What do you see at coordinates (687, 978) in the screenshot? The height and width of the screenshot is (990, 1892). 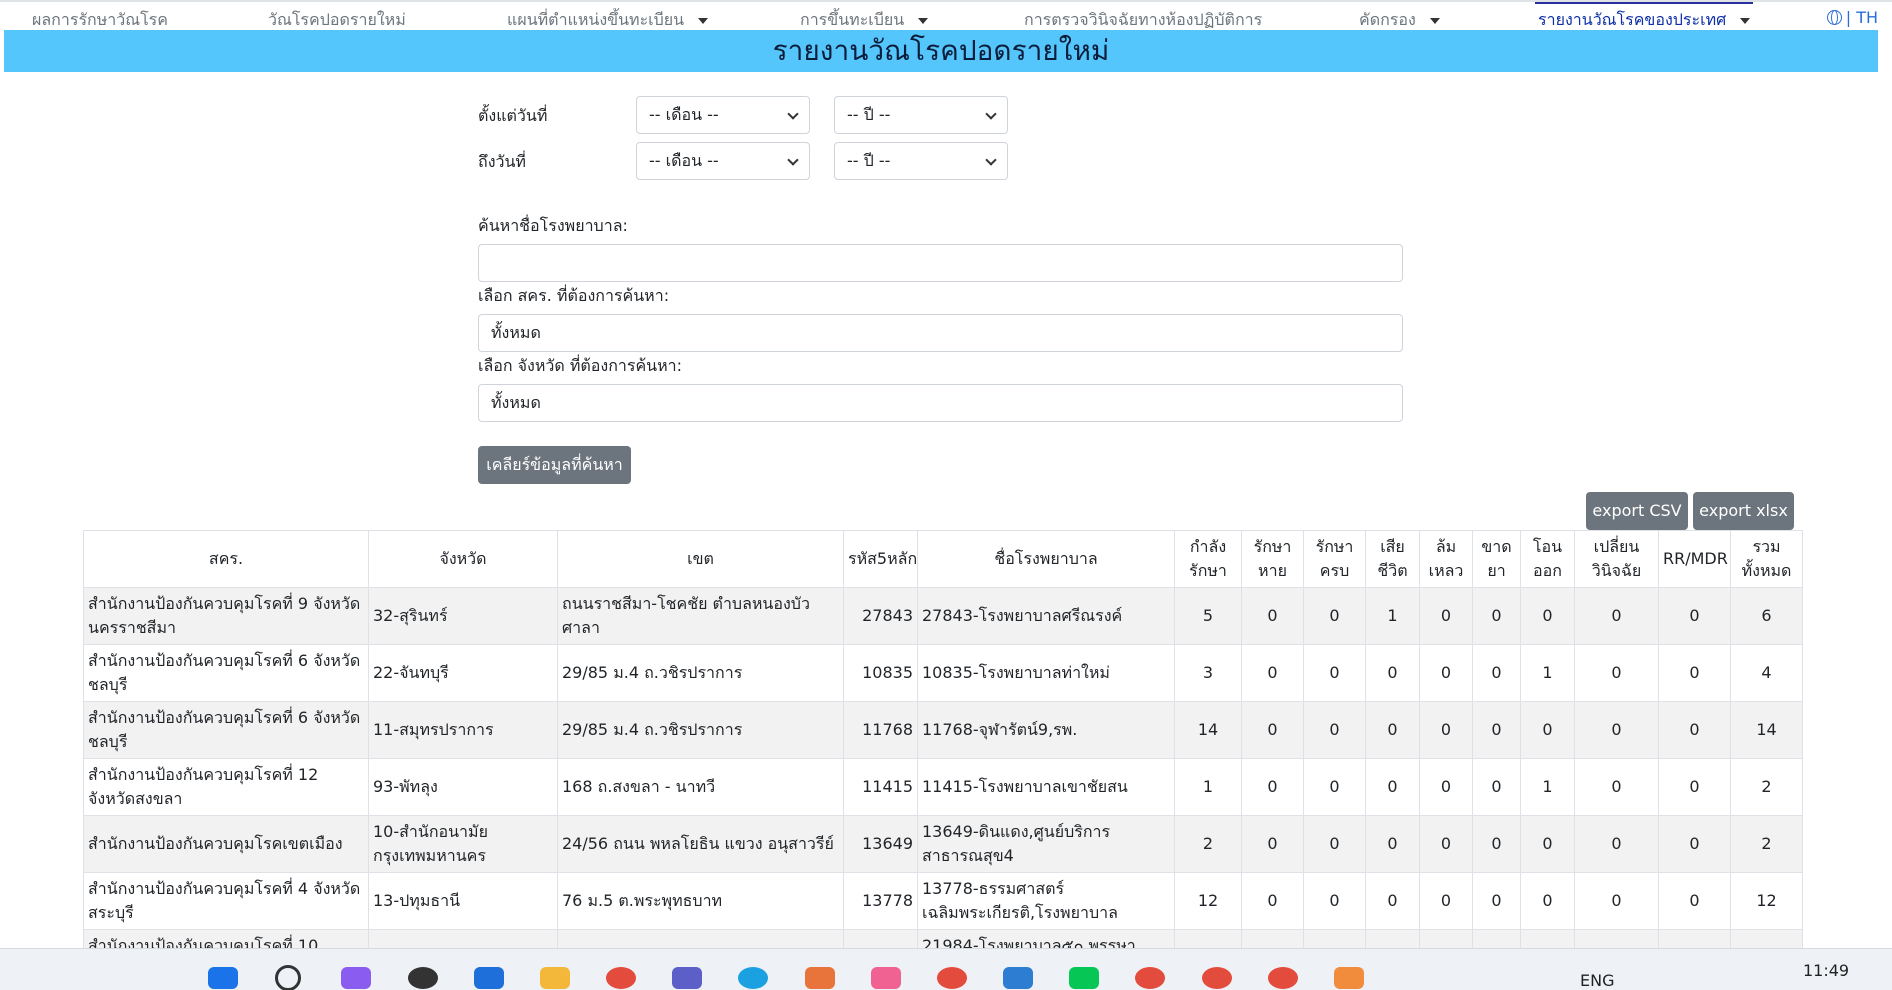 I see `teams-icon` at bounding box center [687, 978].